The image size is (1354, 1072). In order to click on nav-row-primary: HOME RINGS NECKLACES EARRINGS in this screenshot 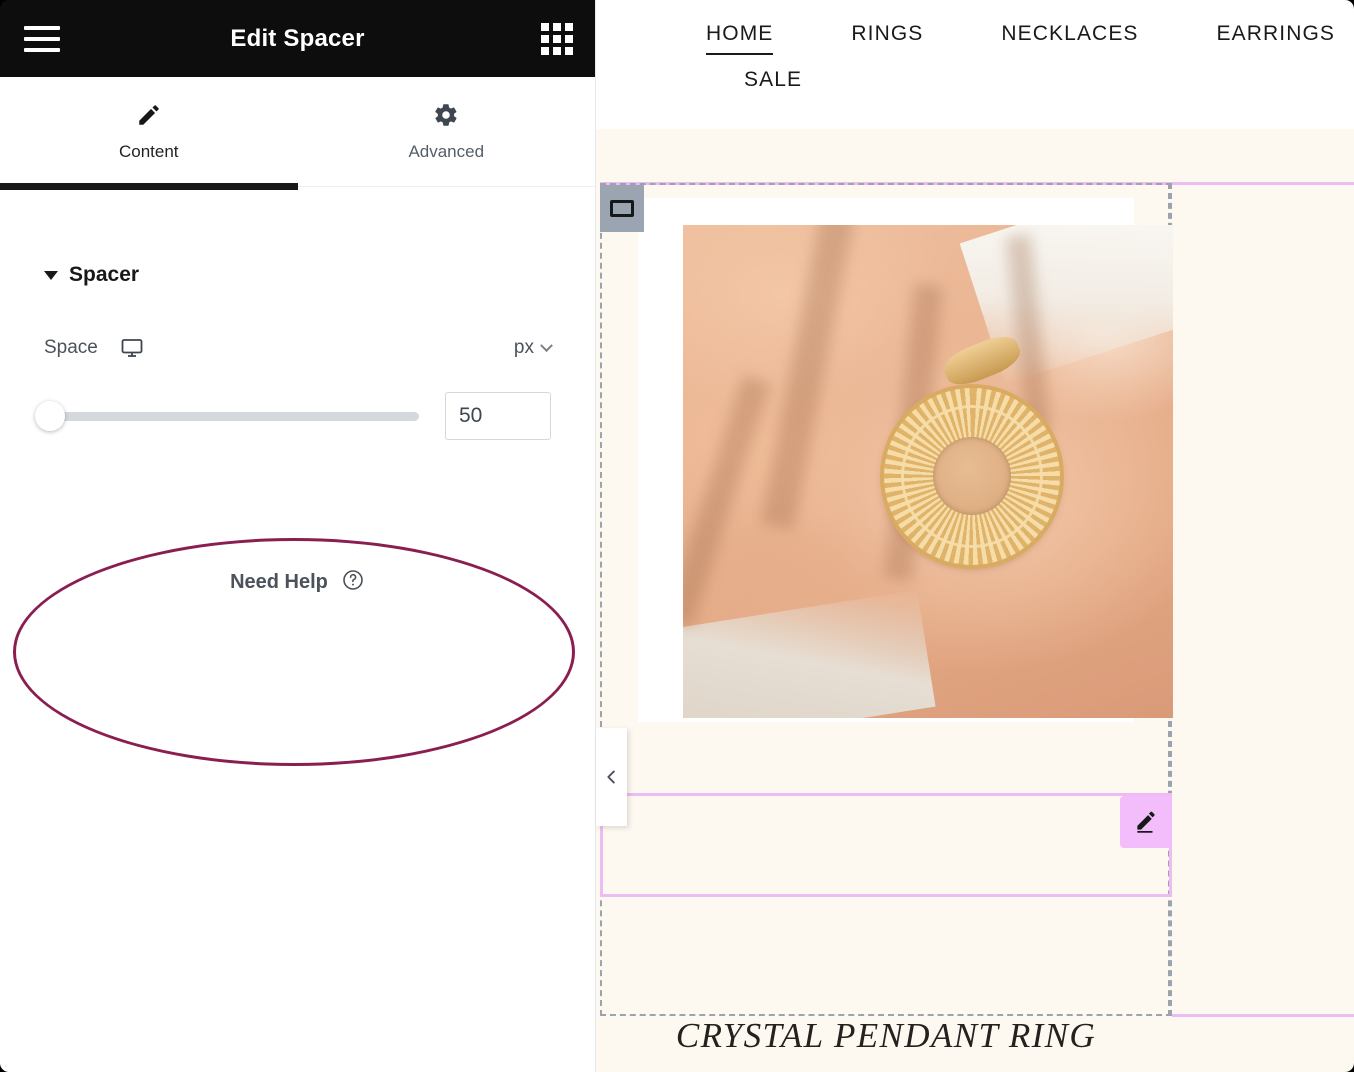, I will do `click(975, 38)`.